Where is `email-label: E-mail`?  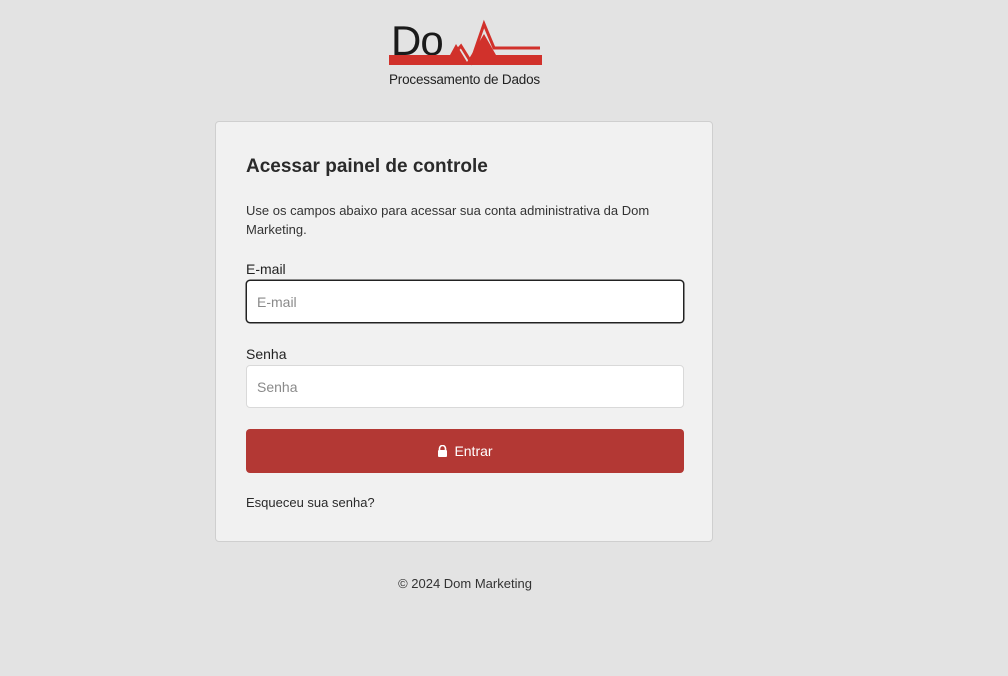
email-label: E-mail is located at coordinates (266, 269).